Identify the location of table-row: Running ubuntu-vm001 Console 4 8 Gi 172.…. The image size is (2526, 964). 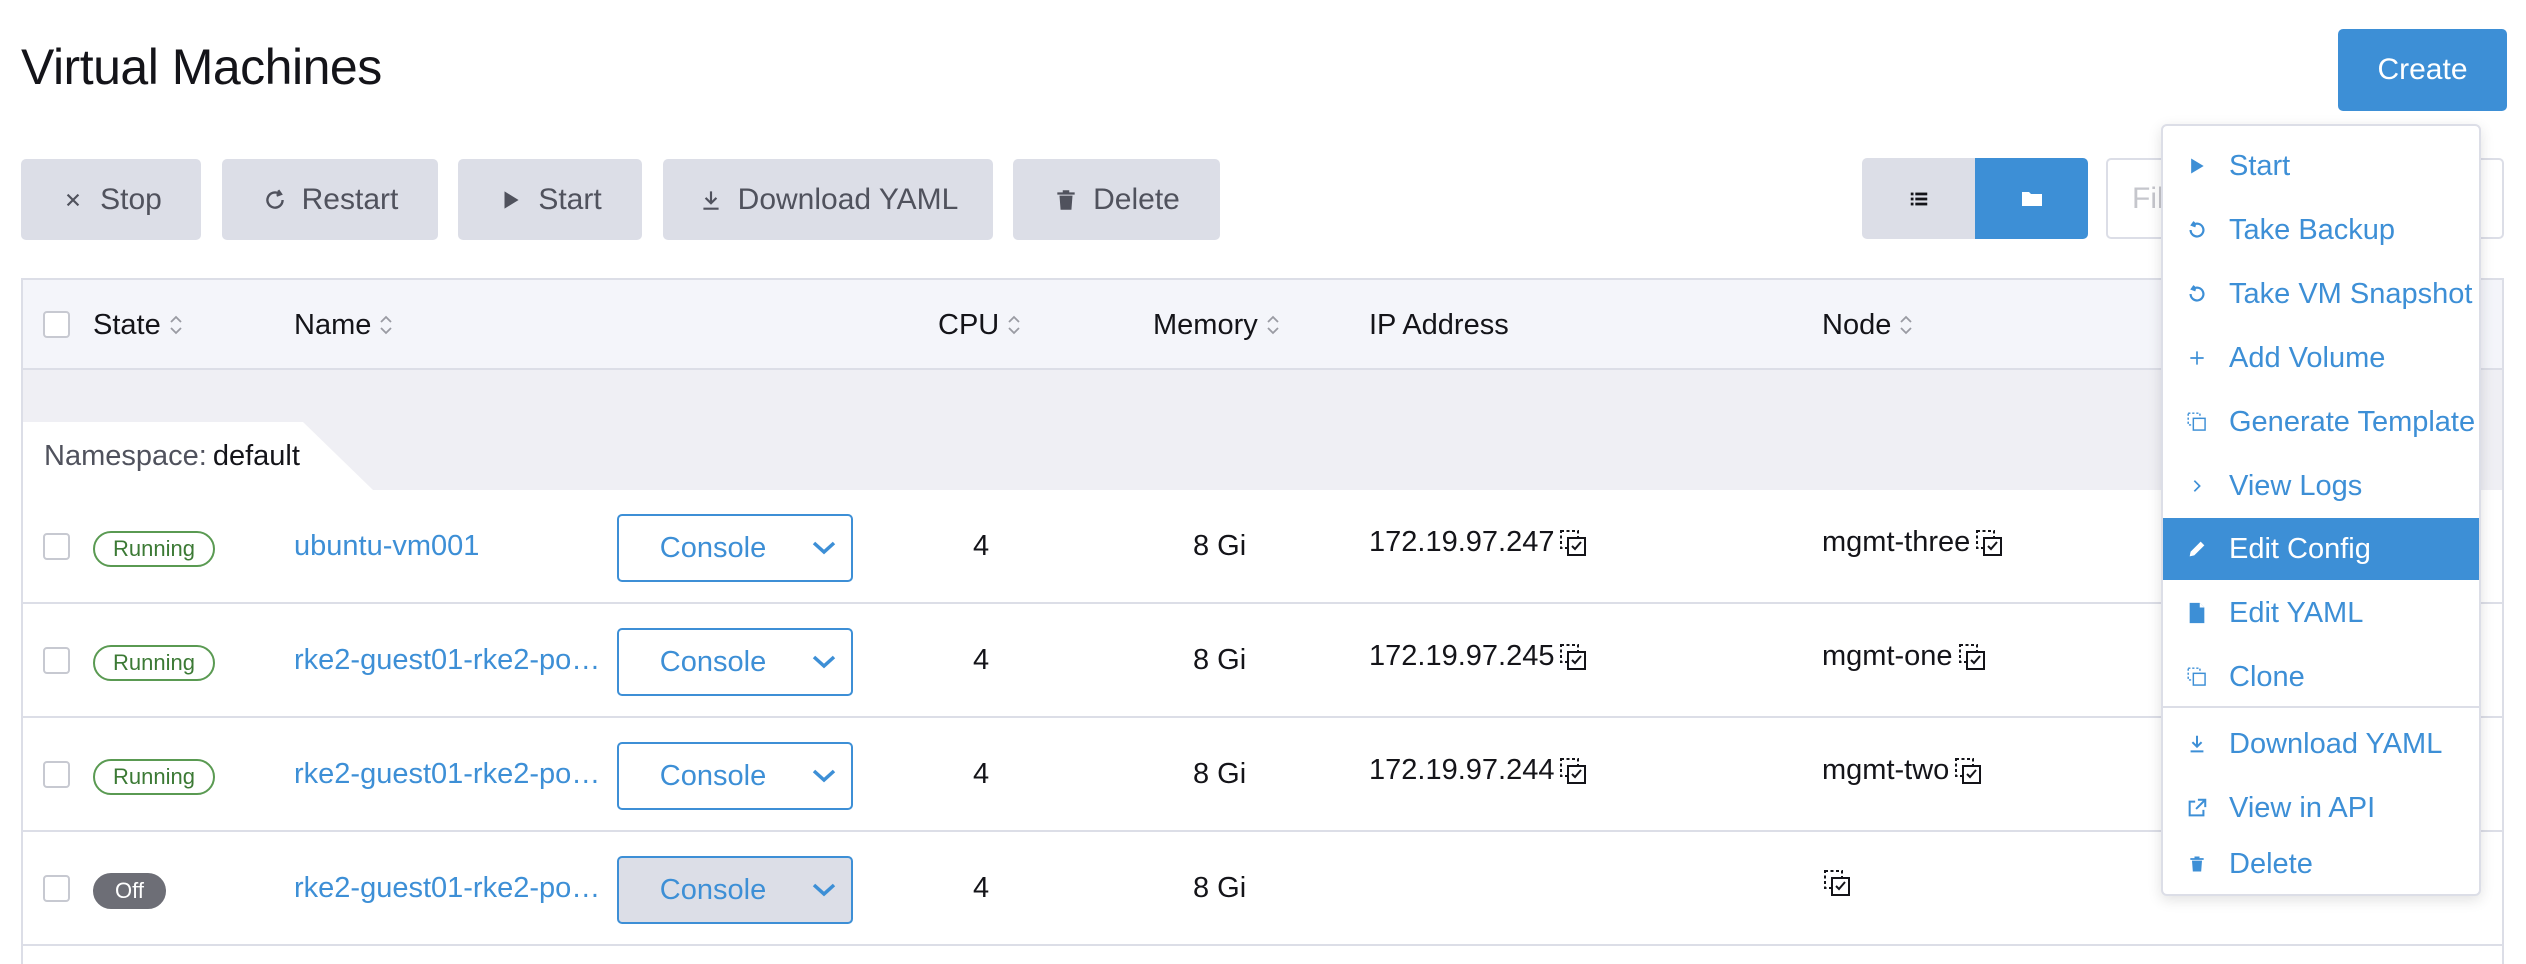
(1262, 547).